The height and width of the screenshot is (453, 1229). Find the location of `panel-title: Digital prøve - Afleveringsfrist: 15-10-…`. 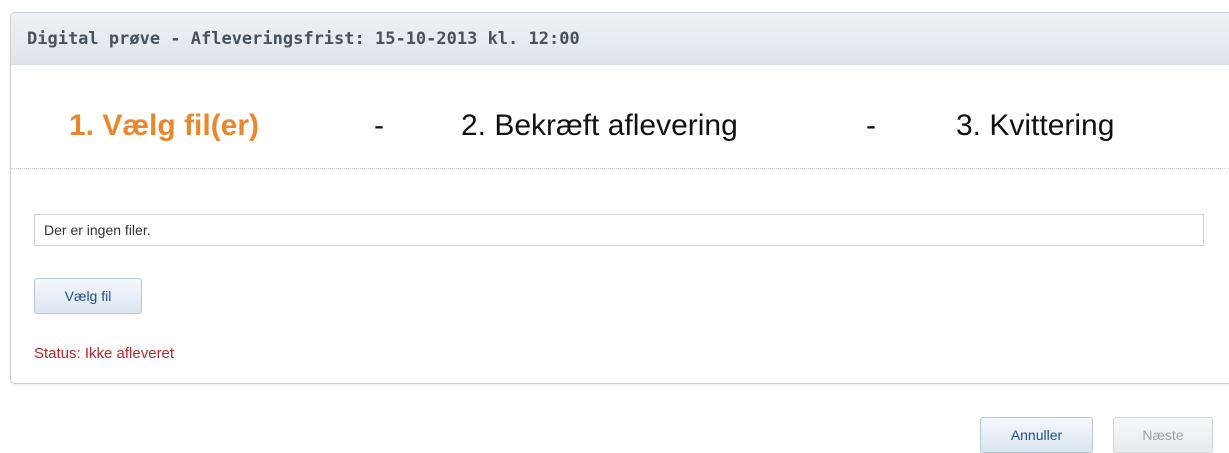

panel-title: Digital prøve - Afleveringsfrist: 15-10-… is located at coordinates (303, 38).